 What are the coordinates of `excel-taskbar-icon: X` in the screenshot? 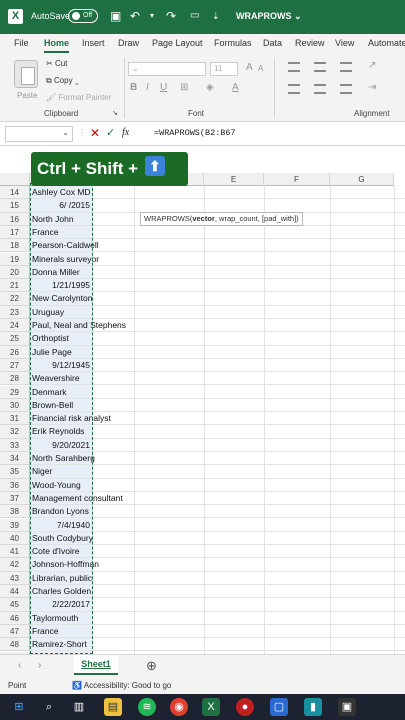 It's located at (211, 707).